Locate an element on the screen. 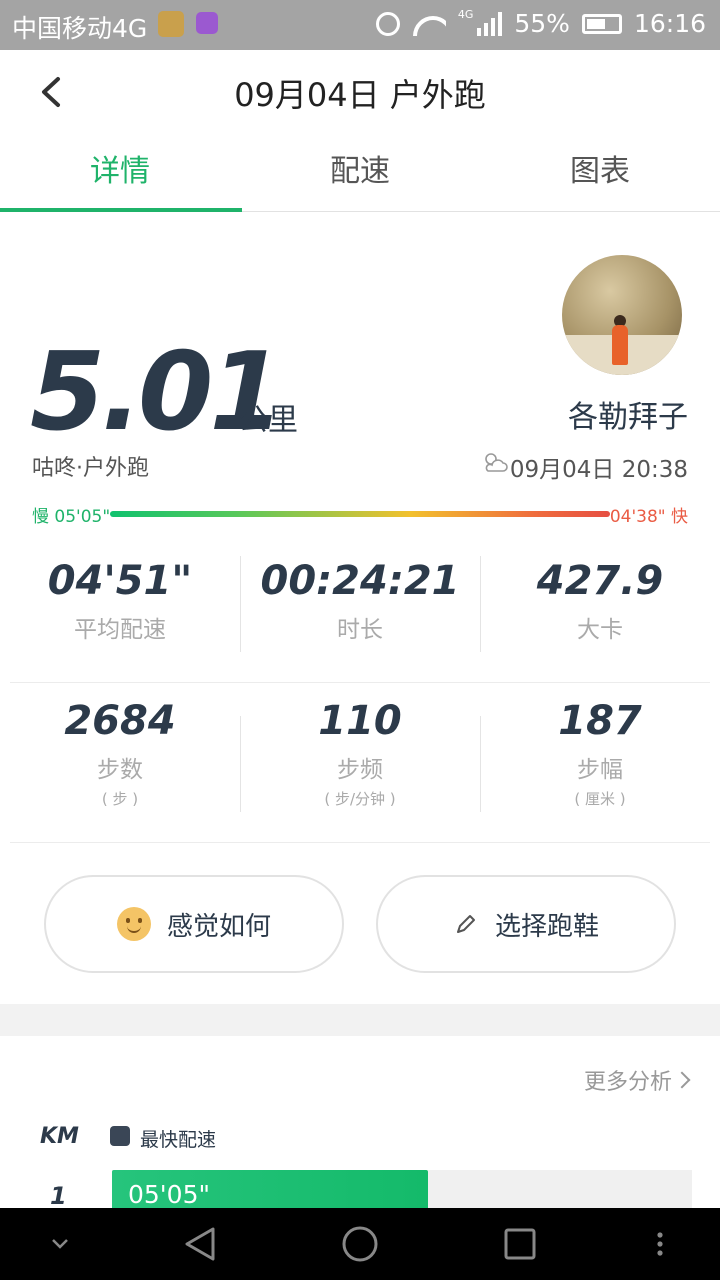 The image size is (720, 1280). partly-cloudy-night-icon is located at coordinates (496, 462).